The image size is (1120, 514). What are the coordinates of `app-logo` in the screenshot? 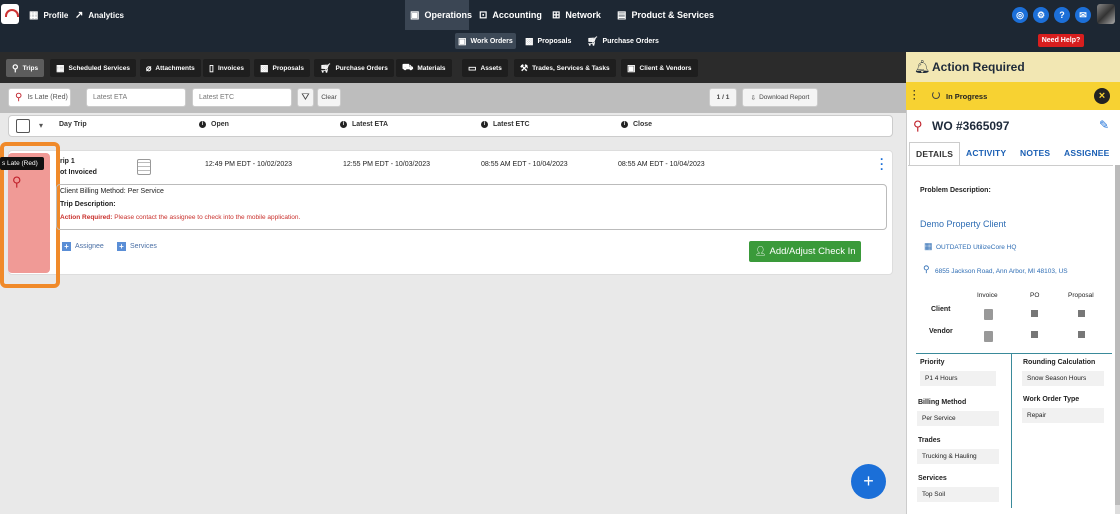 It's located at (10, 14).